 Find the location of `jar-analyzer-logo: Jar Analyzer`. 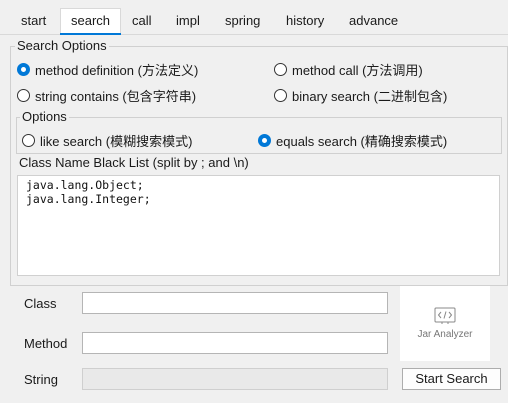

jar-analyzer-logo: Jar Analyzer is located at coordinates (445, 323).